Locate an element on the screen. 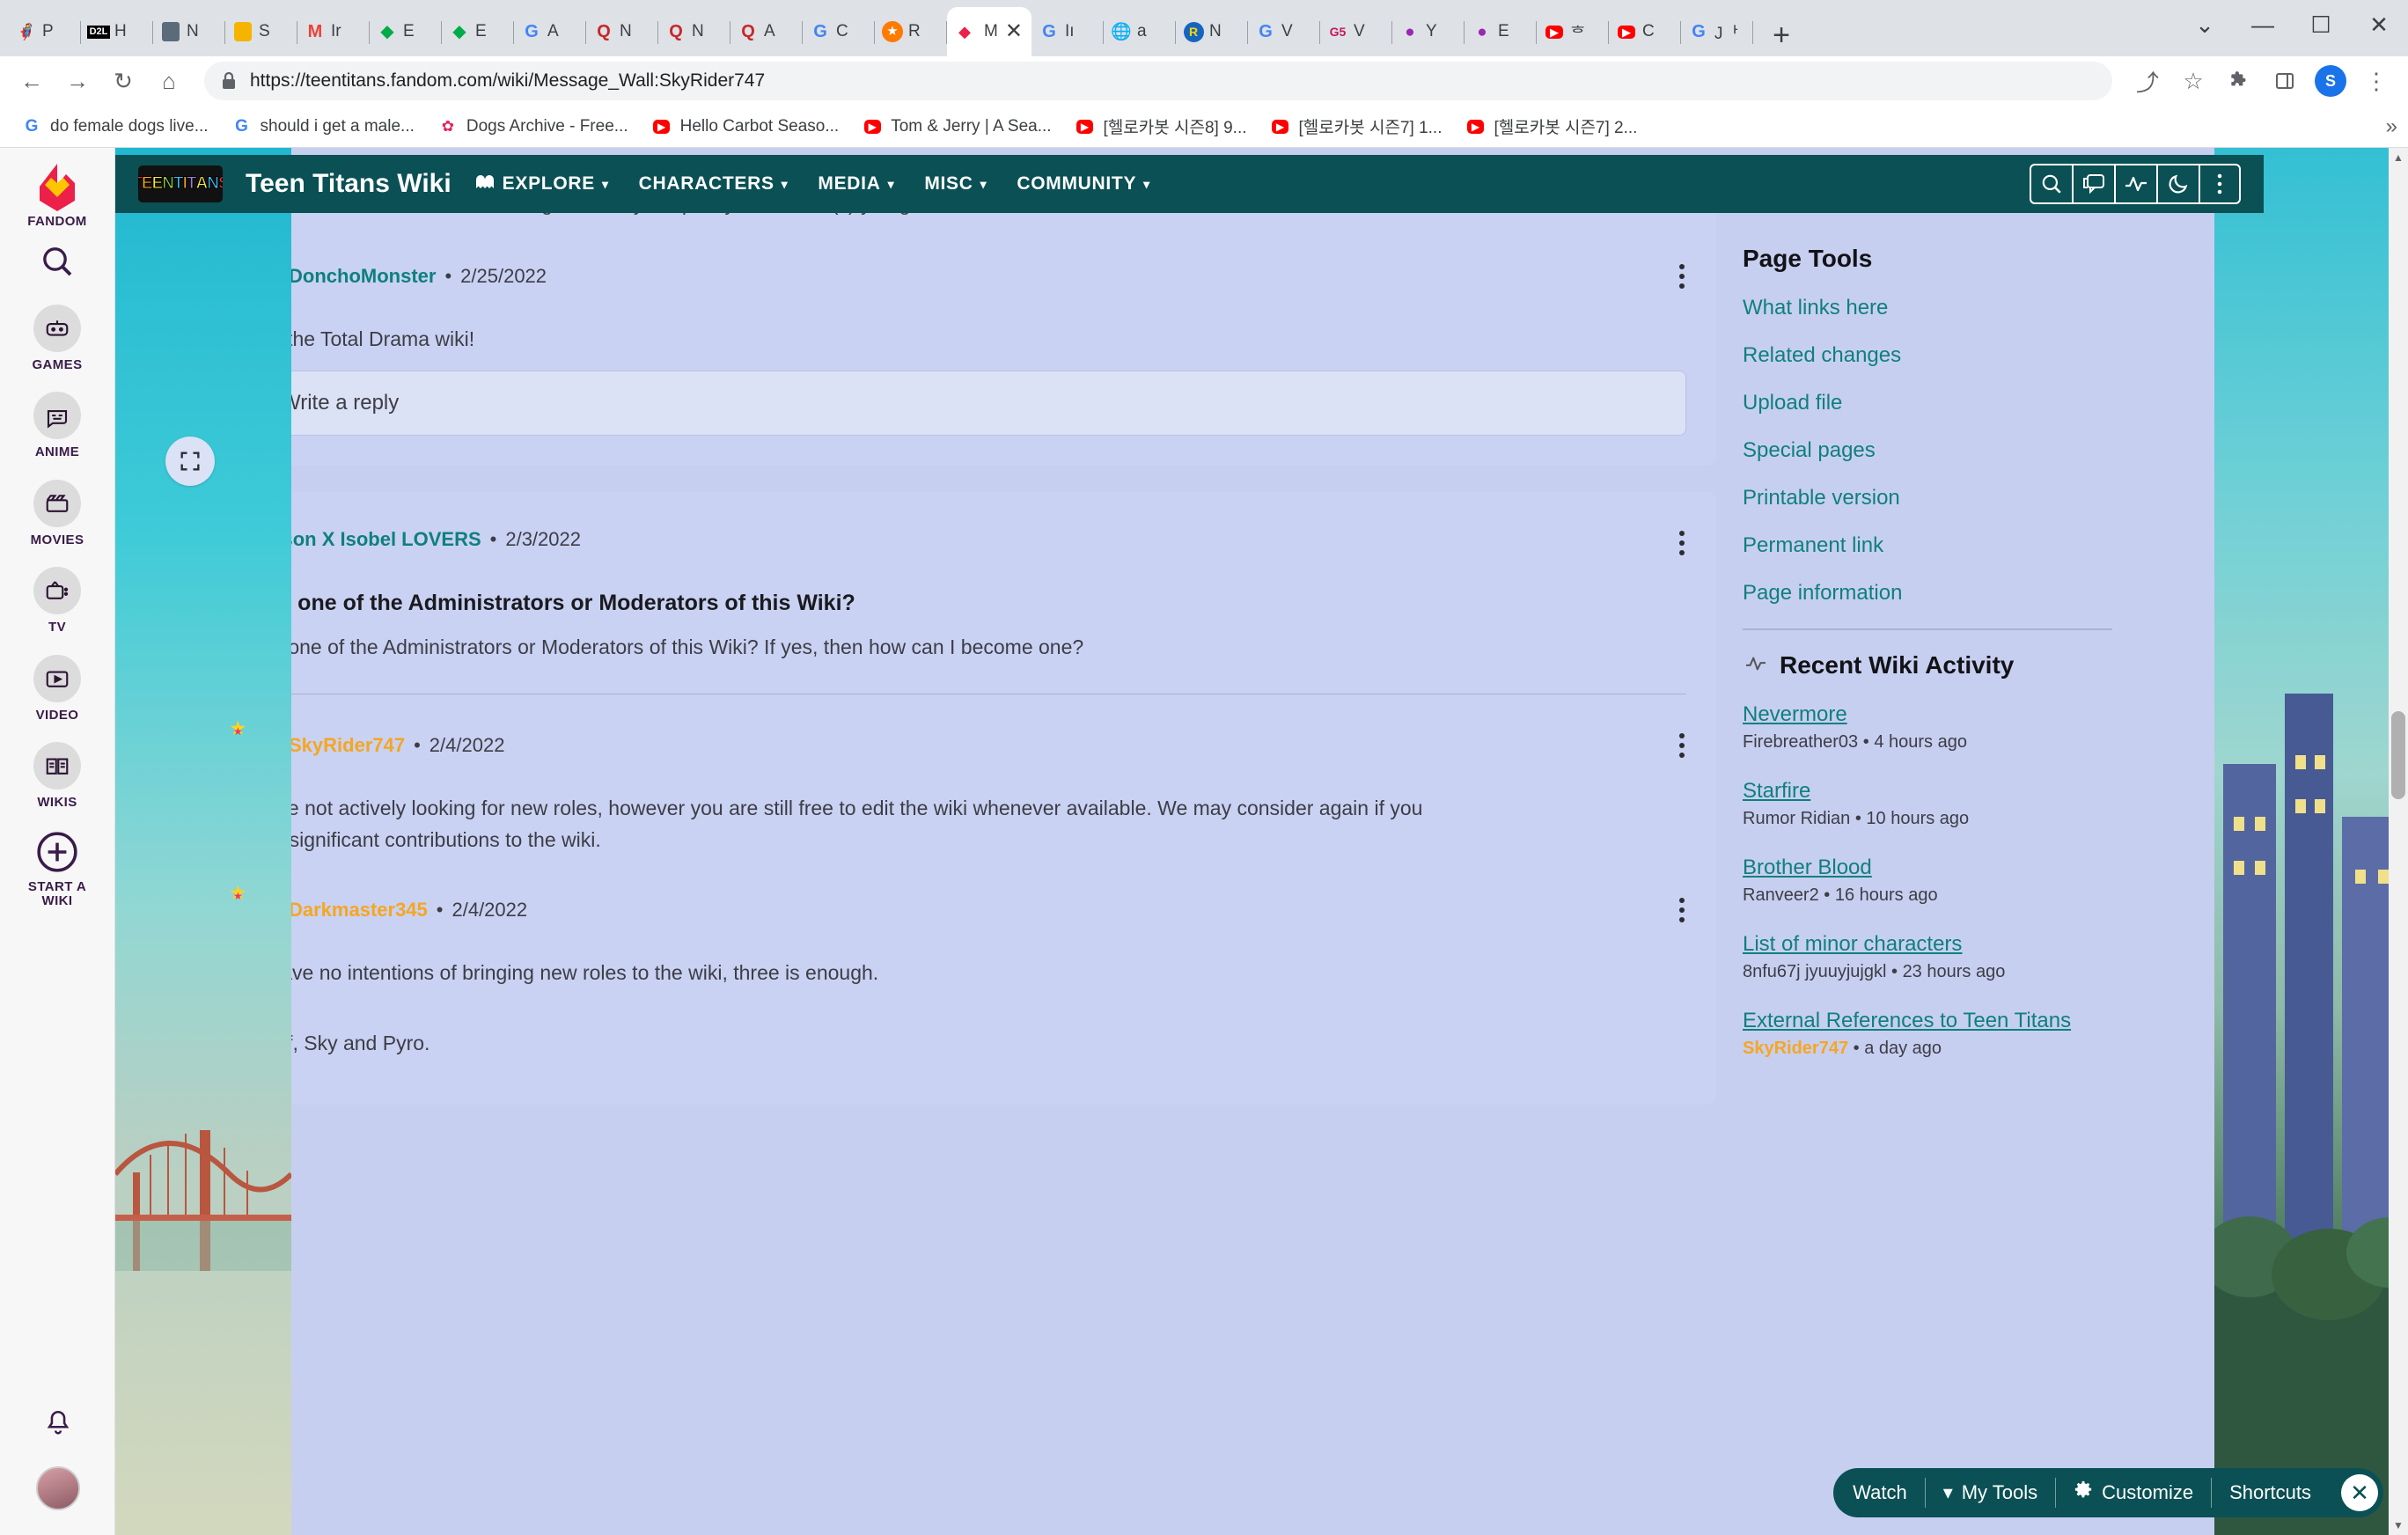  rail-item-wikis: WIKIS is located at coordinates (57, 776).